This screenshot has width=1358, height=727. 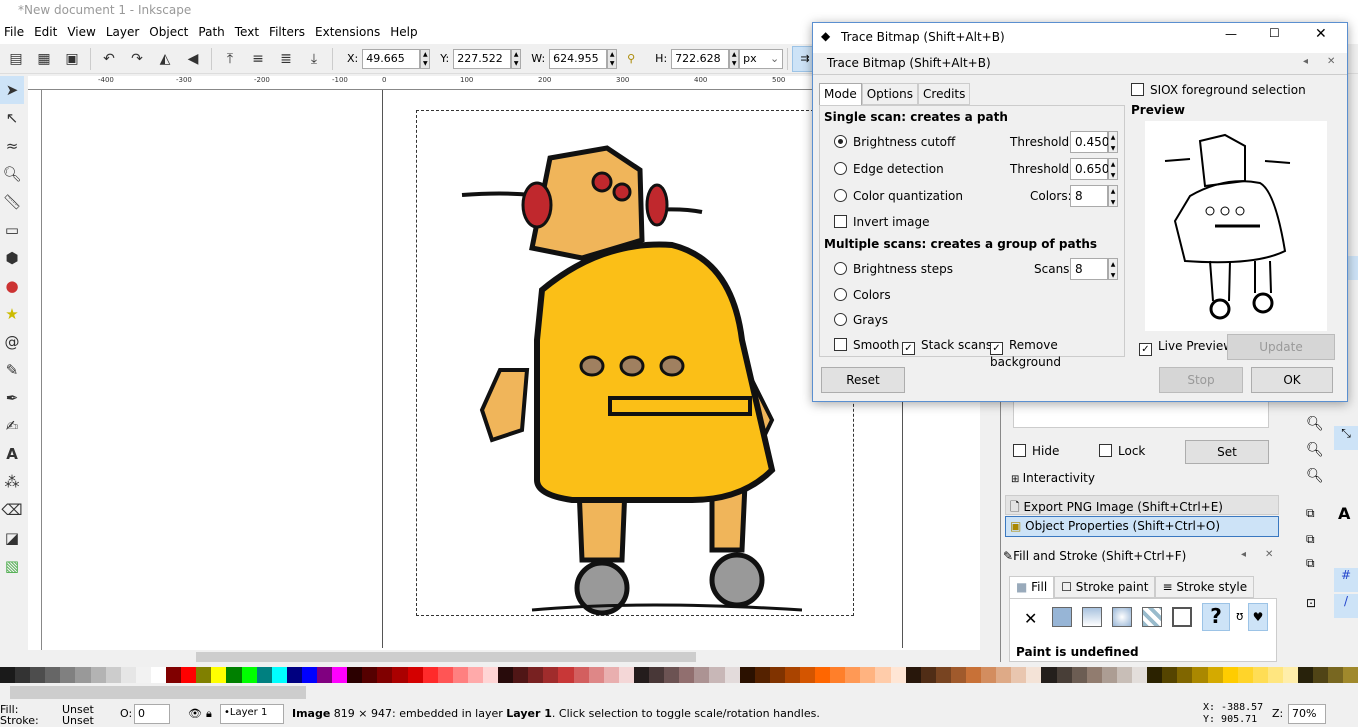 What do you see at coordinates (1089, 169) in the screenshot?
I see `edge-threshold-field: 0.650` at bounding box center [1089, 169].